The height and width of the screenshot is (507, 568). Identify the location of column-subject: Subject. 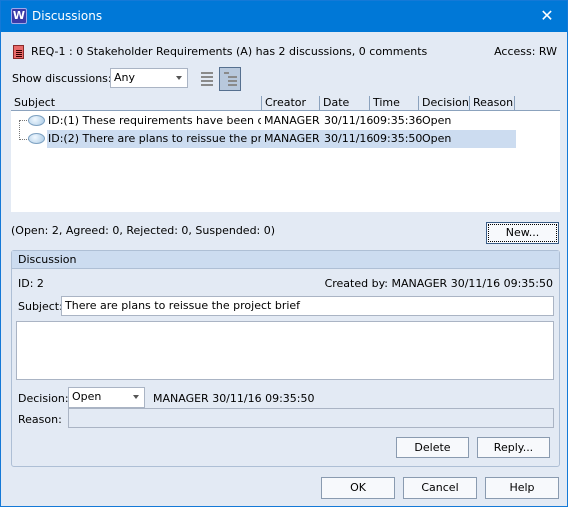
(136, 103).